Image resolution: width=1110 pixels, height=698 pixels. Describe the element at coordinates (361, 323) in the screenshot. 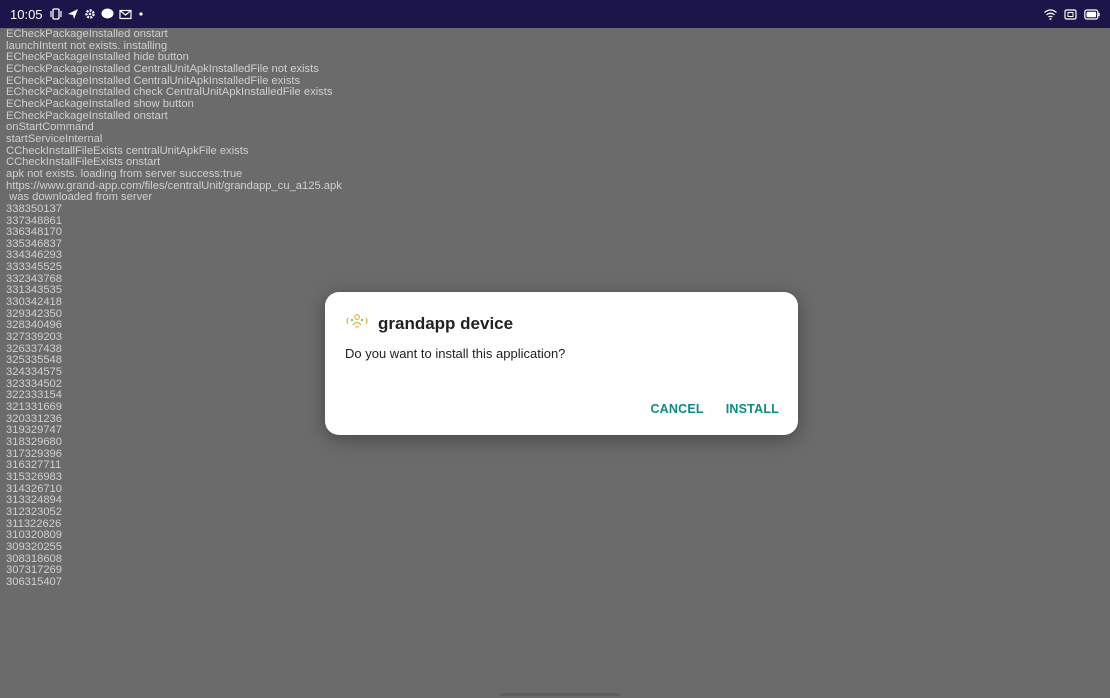

I see `grandapp-logo-icon` at that location.